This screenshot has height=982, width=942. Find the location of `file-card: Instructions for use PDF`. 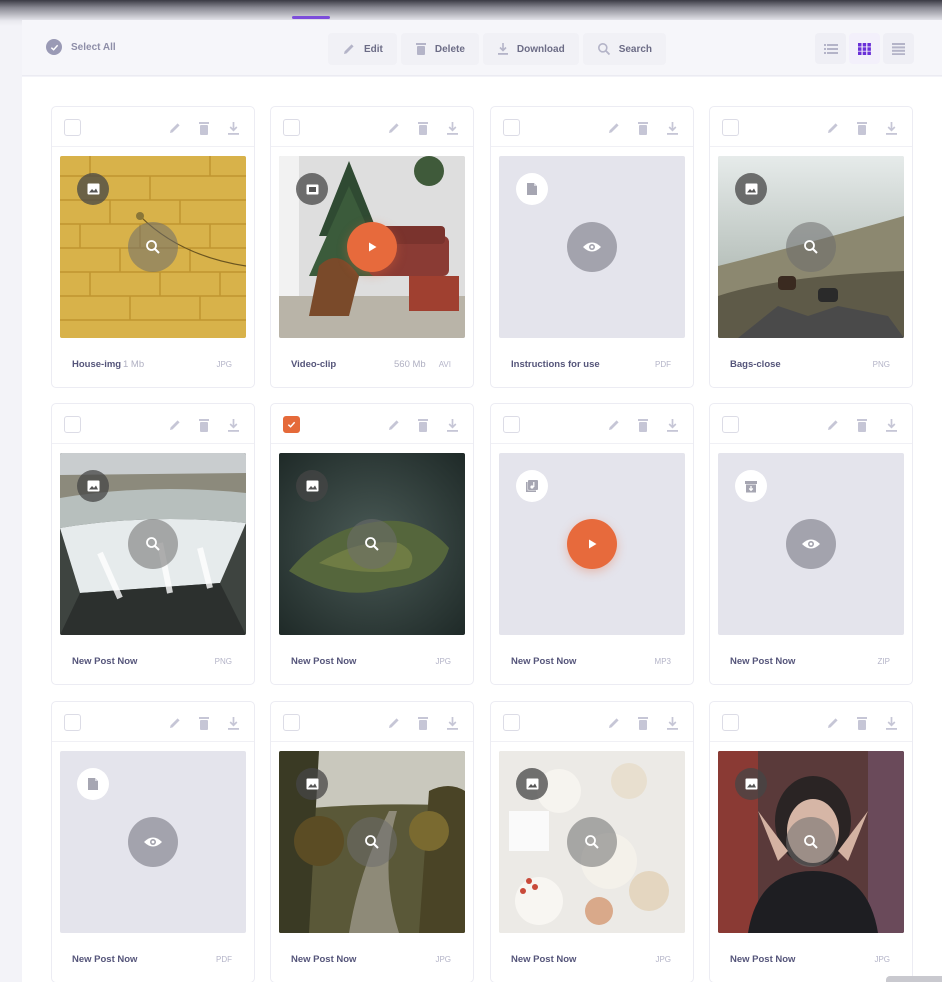

file-card: Instructions for use PDF is located at coordinates (592, 247).